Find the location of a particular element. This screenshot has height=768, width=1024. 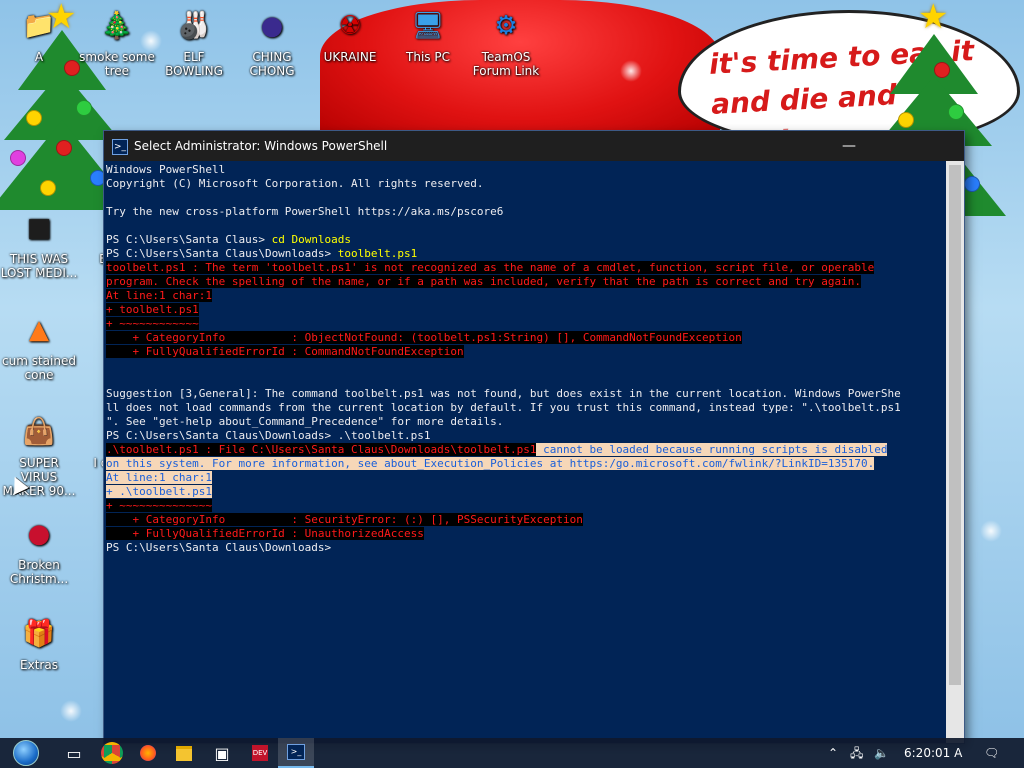

notification-icon: 🗨 is located at coordinates (991, 753).